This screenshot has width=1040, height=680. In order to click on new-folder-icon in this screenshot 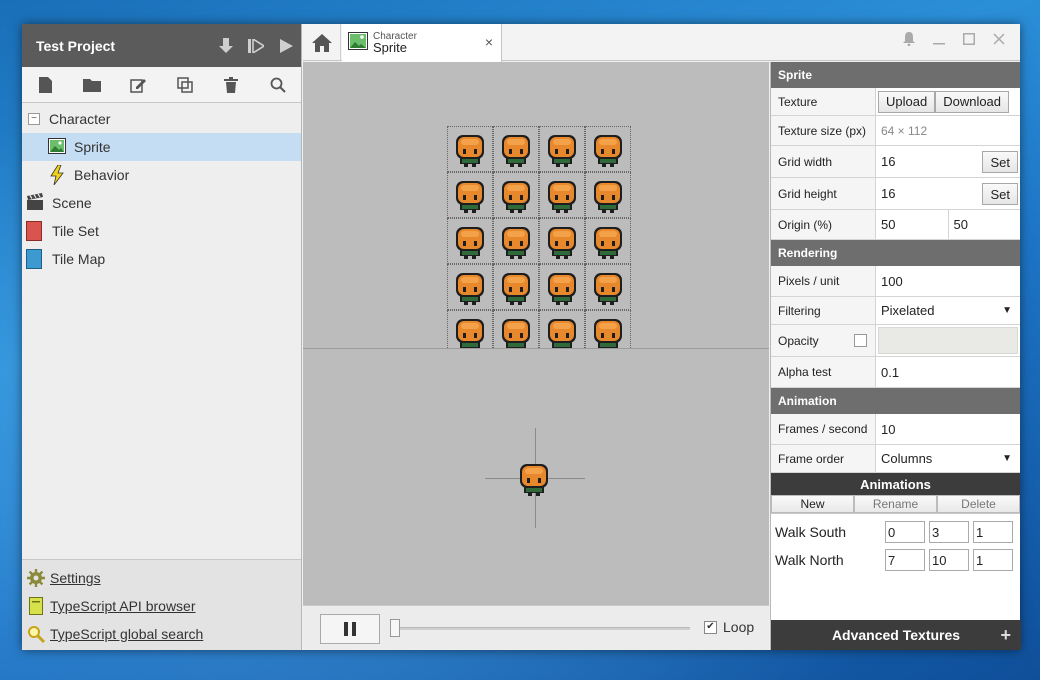, I will do `click(92, 85)`.